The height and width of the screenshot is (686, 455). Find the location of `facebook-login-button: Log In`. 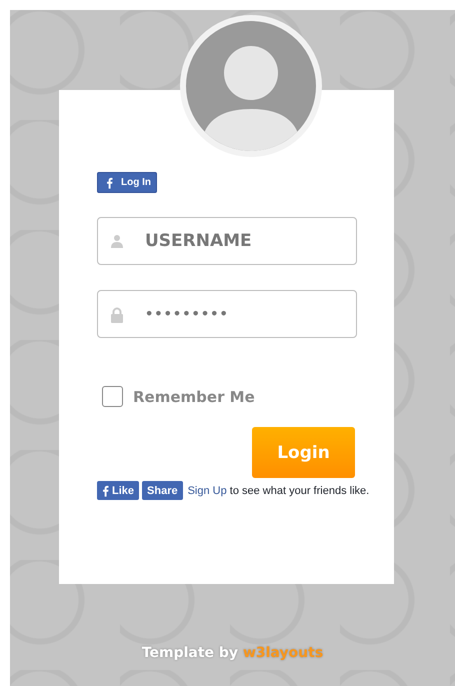

facebook-login-button: Log In is located at coordinates (127, 182).